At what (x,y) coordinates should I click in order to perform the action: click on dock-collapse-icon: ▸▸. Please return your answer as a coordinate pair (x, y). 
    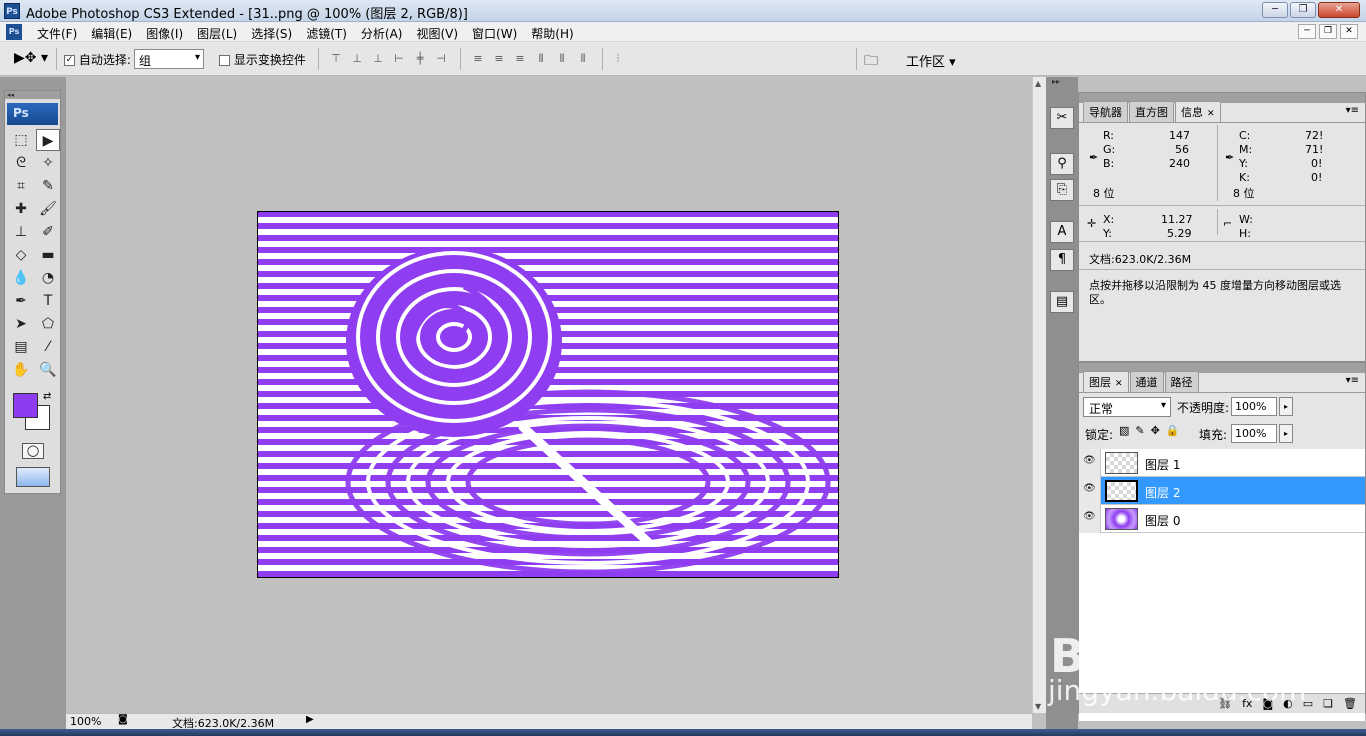
    Looking at the image, I should click on (1062, 84).